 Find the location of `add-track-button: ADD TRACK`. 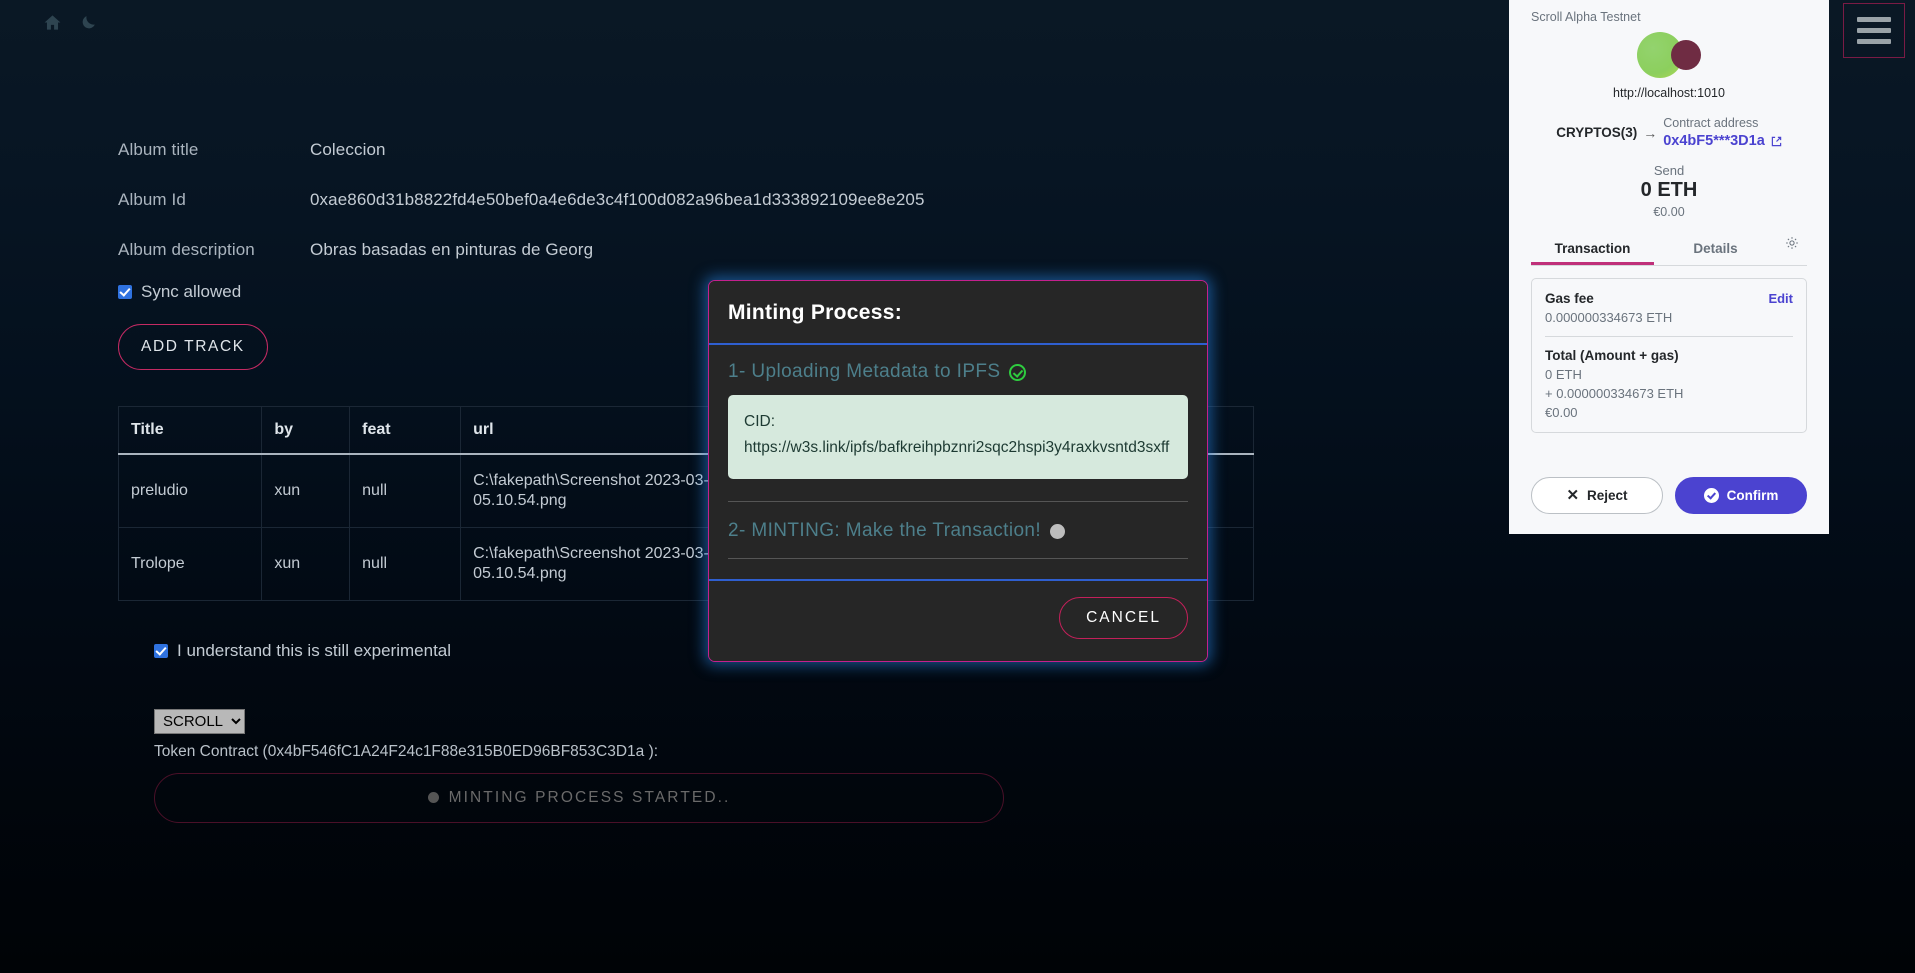

add-track-button: ADD TRACK is located at coordinates (193, 347).